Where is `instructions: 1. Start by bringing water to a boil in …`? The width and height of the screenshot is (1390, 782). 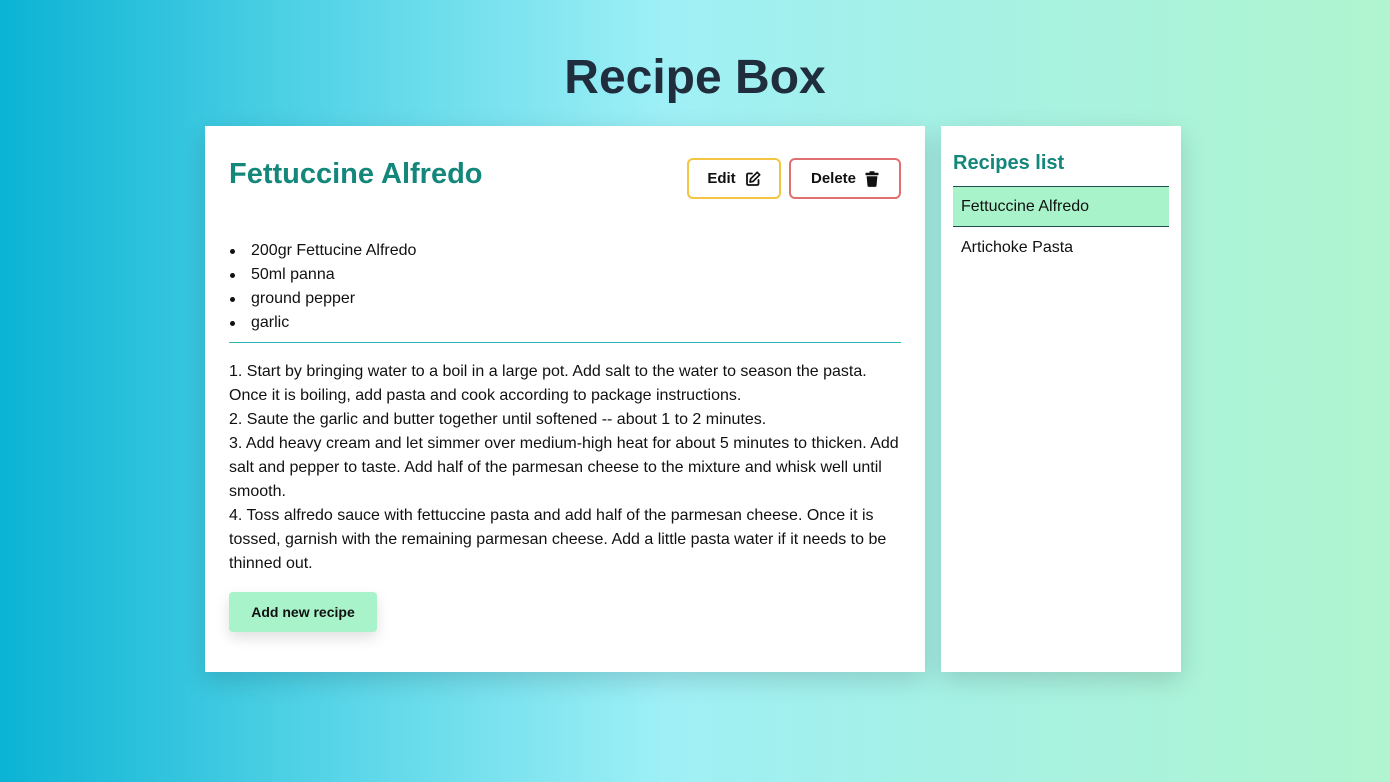
instructions: 1. Start by bringing water to a boil in … is located at coordinates (567, 468).